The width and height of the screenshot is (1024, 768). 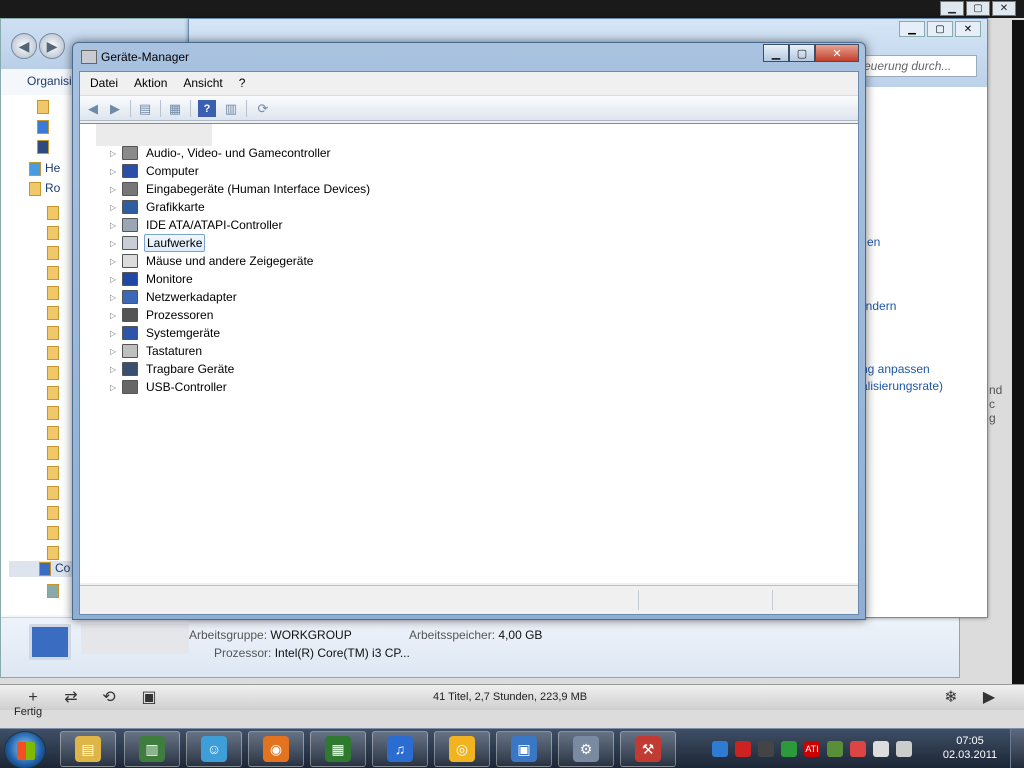 I want to click on tree-node: ▷ Monitore, so click(x=152, y=279).